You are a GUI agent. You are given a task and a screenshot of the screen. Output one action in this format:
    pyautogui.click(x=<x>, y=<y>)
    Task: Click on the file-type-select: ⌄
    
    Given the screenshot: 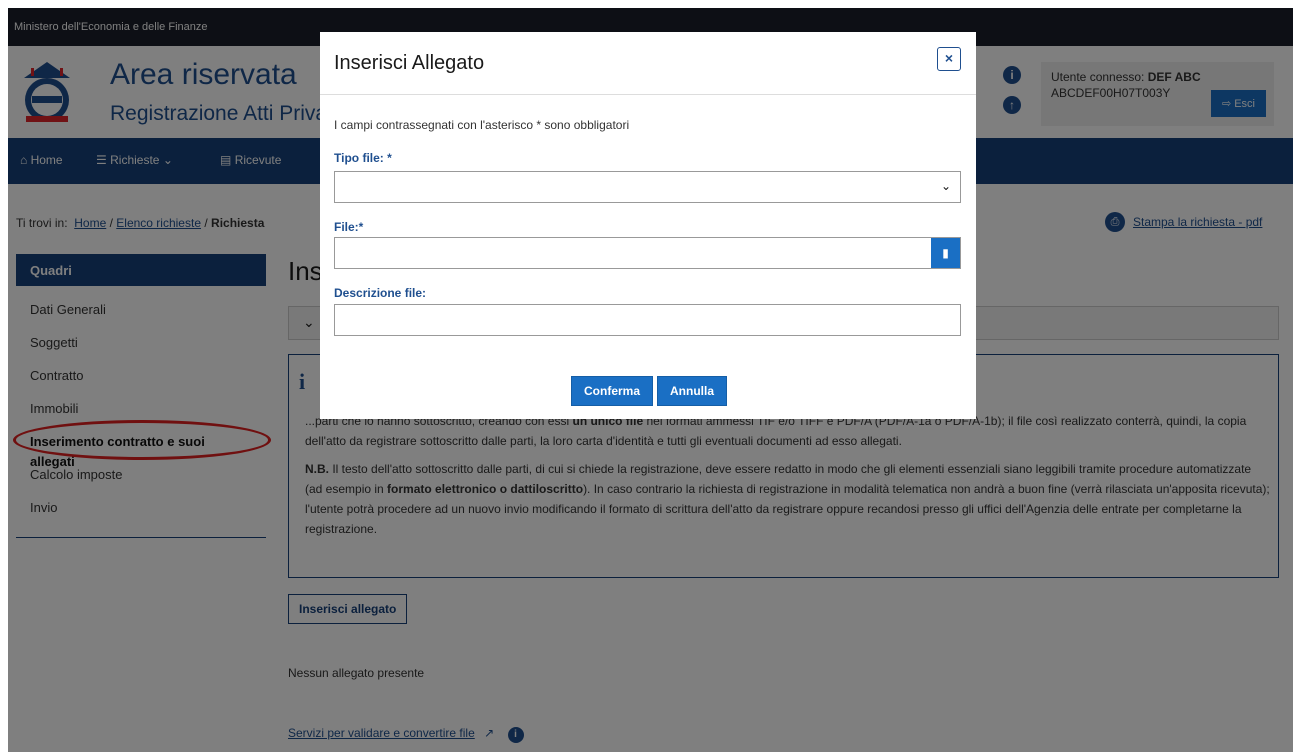 What is the action you would take?
    pyautogui.click(x=647, y=187)
    